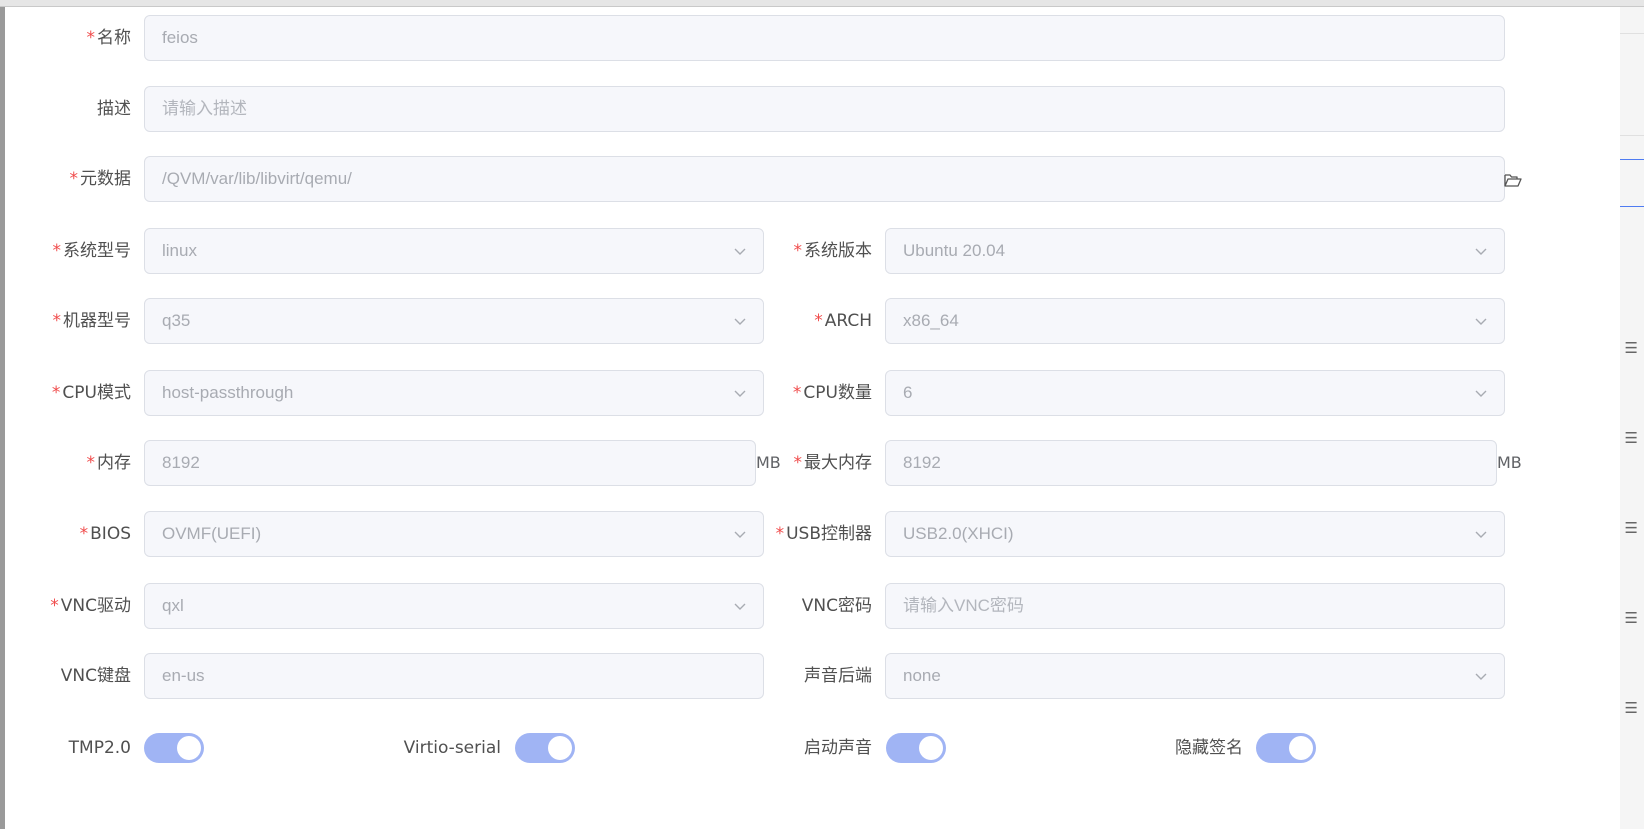 The width and height of the screenshot is (1644, 829). I want to click on vnc-password-field, so click(1195, 606).